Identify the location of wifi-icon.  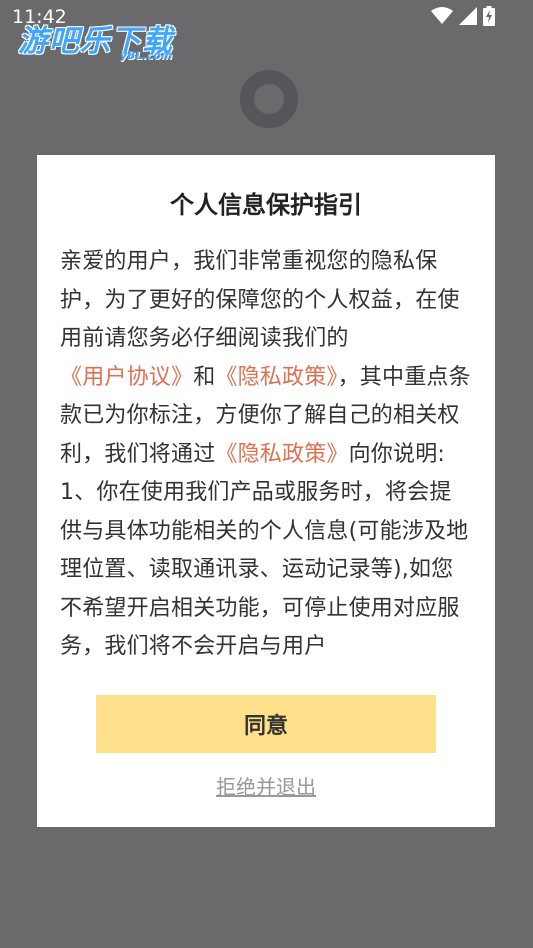
(442, 15).